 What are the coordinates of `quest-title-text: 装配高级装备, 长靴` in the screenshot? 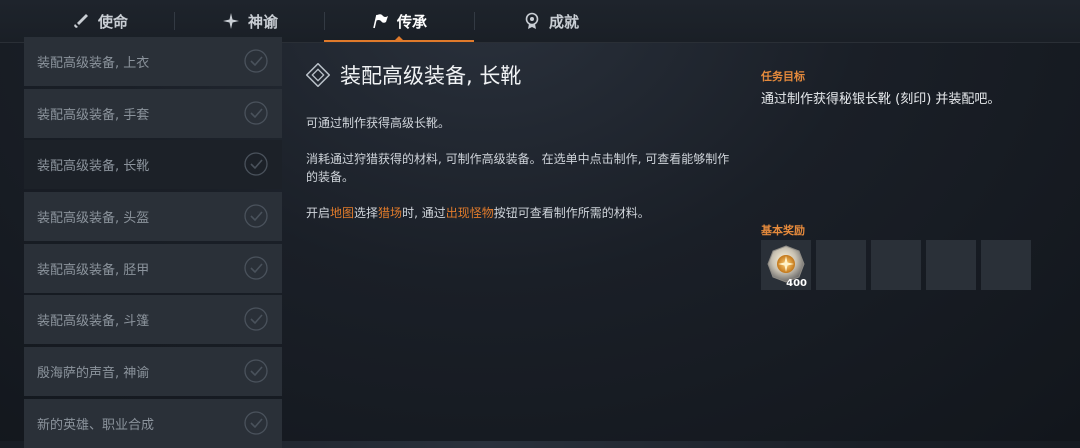 It's located at (431, 76).